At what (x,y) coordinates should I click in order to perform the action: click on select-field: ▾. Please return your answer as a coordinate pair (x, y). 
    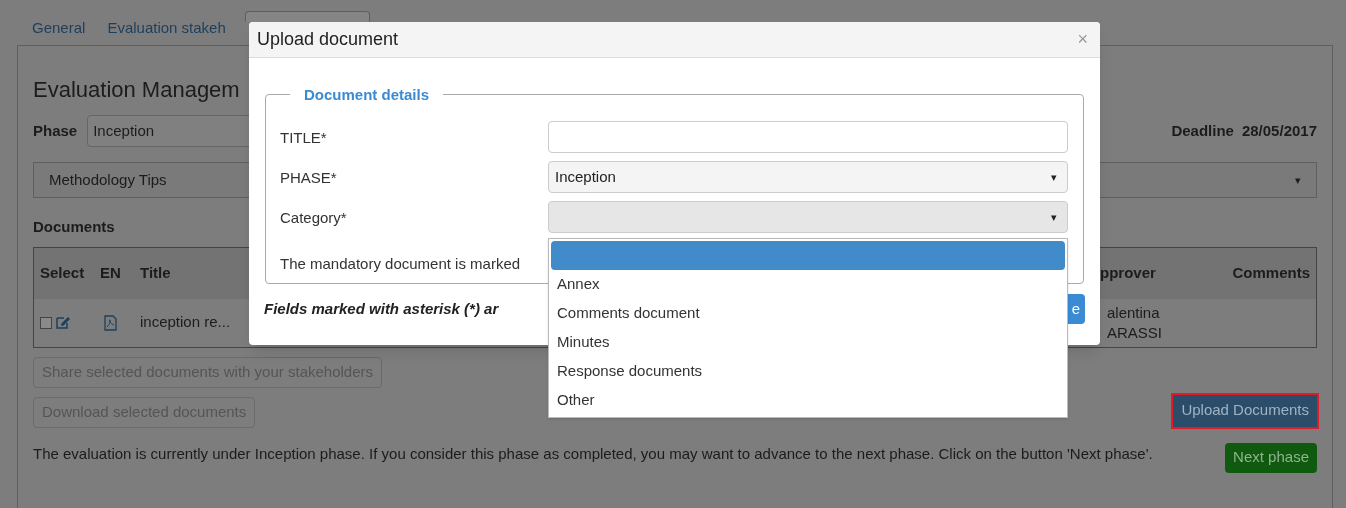
    Looking at the image, I should click on (808, 217).